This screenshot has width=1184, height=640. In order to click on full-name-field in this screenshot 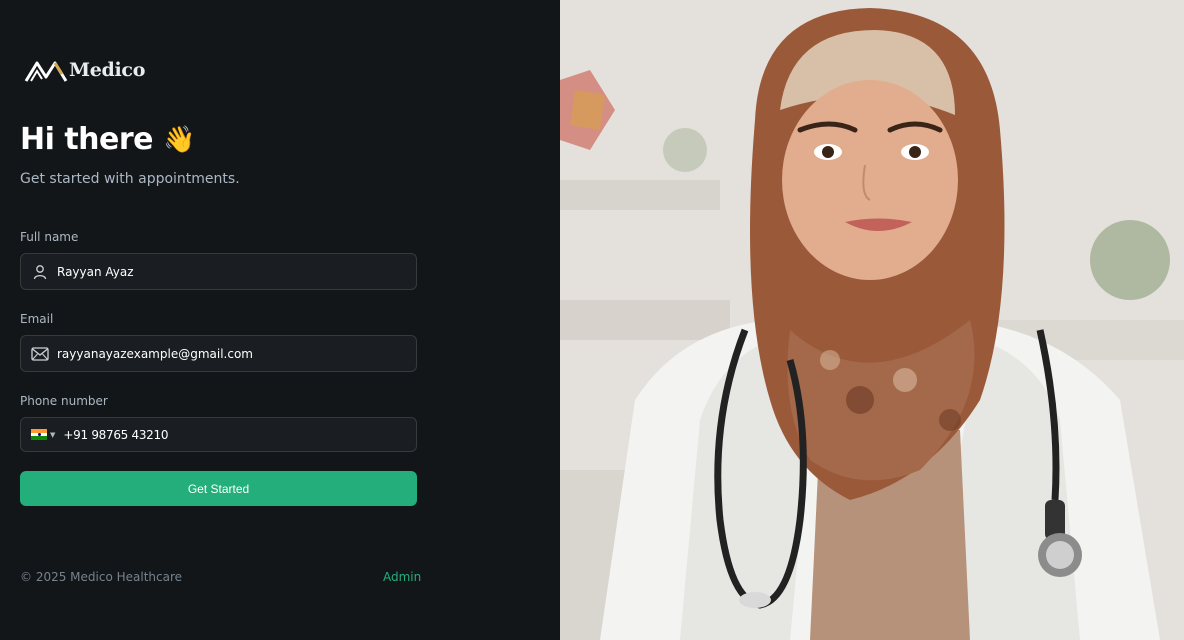, I will do `click(218, 271)`.